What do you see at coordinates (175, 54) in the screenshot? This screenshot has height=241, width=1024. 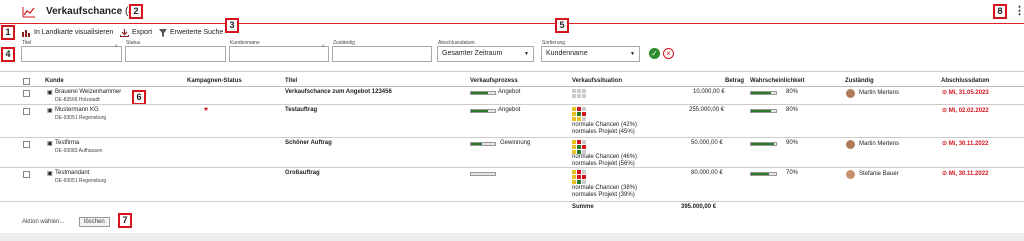 I see `filter-status-input` at bounding box center [175, 54].